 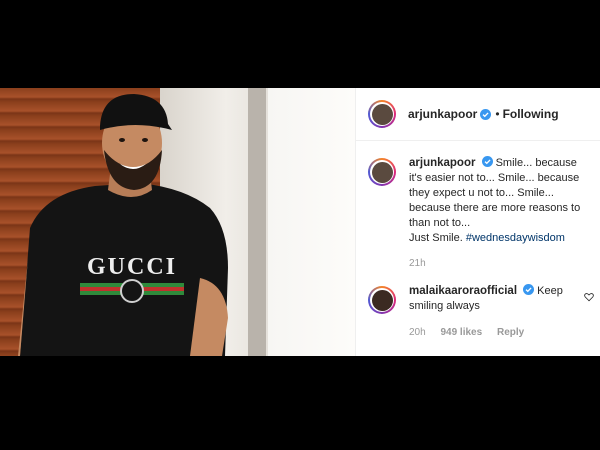 I want to click on caption-just-smile: Just Smile., so click(x=436, y=238).